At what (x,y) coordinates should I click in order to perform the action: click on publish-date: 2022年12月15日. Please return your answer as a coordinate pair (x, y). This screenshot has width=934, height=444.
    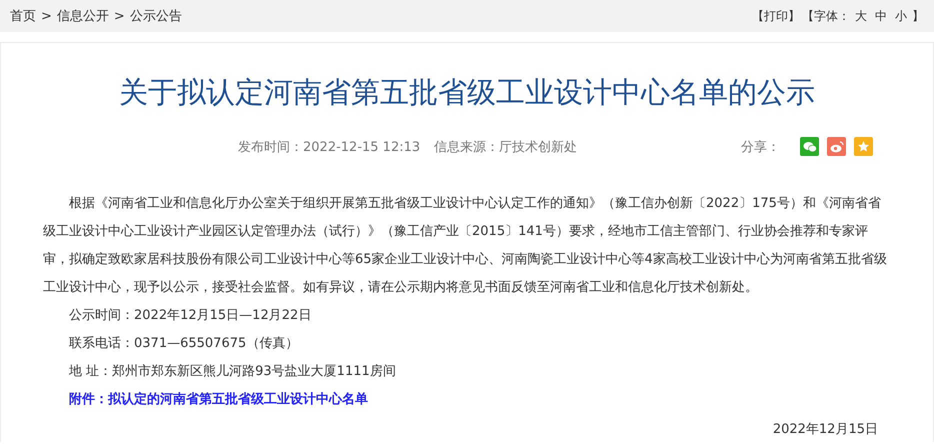
    Looking at the image, I should click on (825, 430).